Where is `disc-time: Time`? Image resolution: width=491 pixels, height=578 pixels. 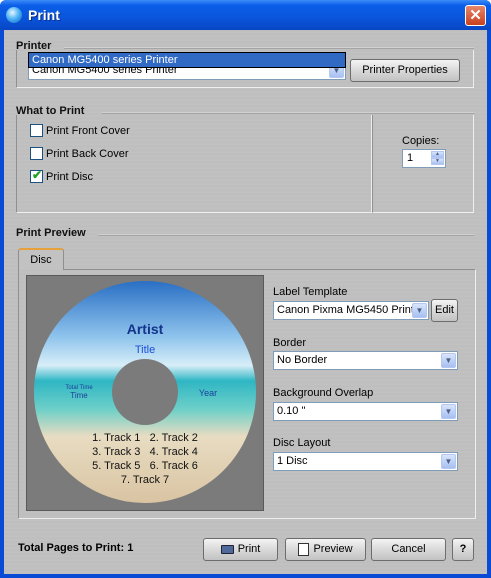 disc-time: Time is located at coordinates (79, 395).